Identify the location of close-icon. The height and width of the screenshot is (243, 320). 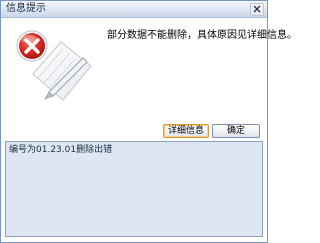
(257, 9).